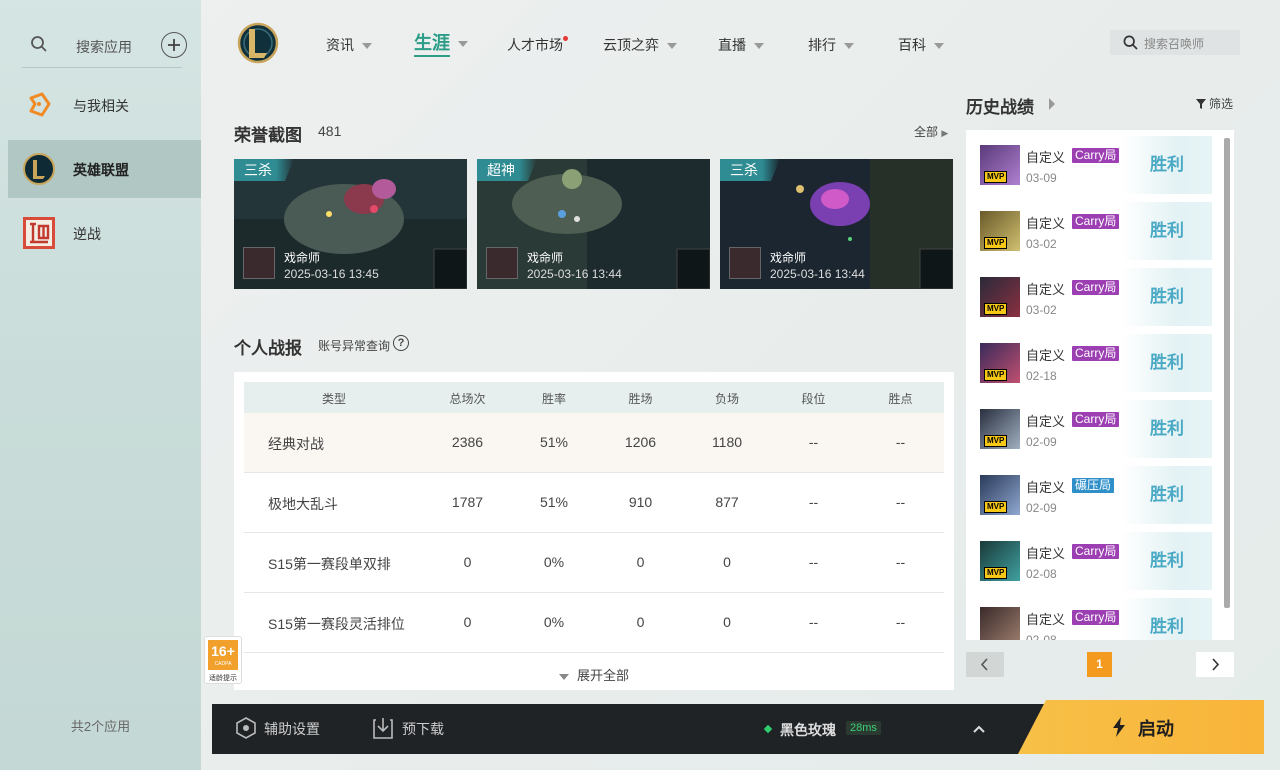 The height and width of the screenshot is (770, 1280). I want to click on app-search: 搜索应用, so click(104, 45).